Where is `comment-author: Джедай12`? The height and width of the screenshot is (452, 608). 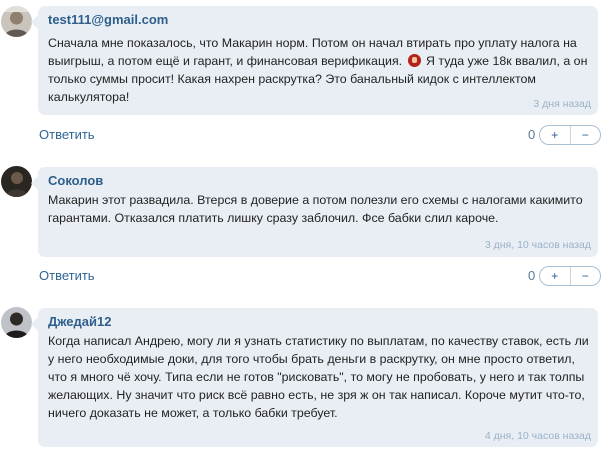 comment-author: Джедай12 is located at coordinates (79, 321).